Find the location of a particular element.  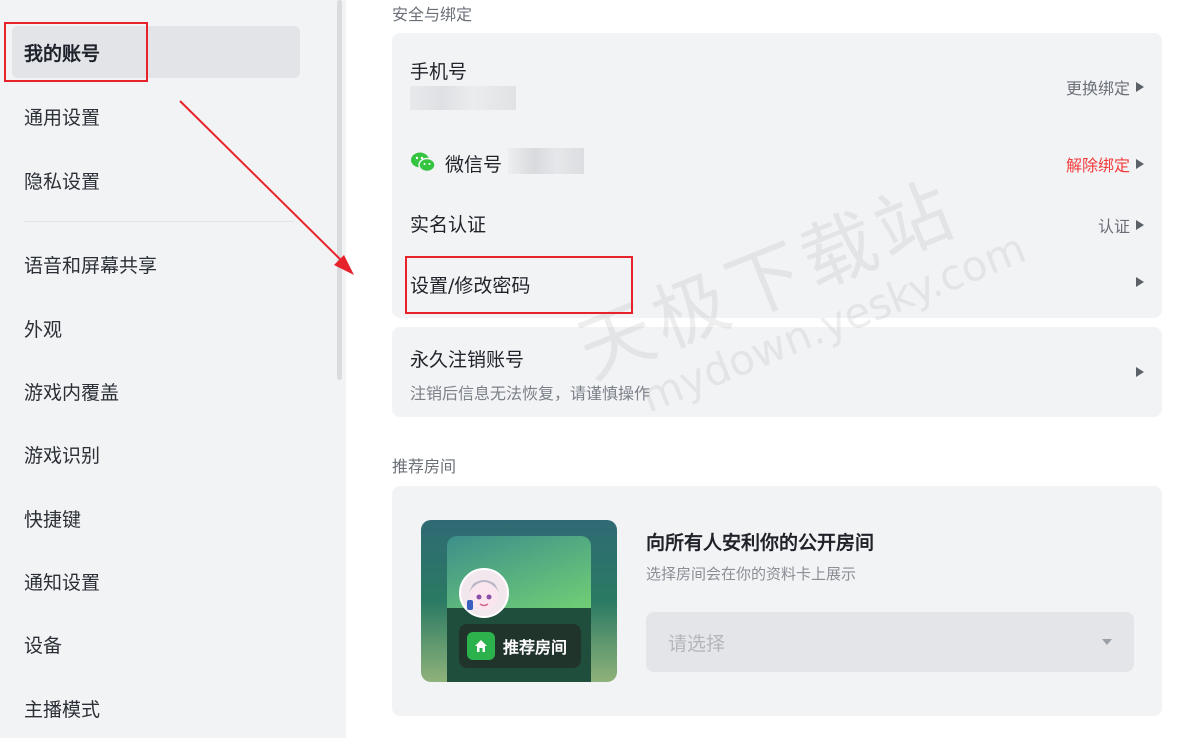

sidebar-item-label: 游戏识别 is located at coordinates (62, 455).